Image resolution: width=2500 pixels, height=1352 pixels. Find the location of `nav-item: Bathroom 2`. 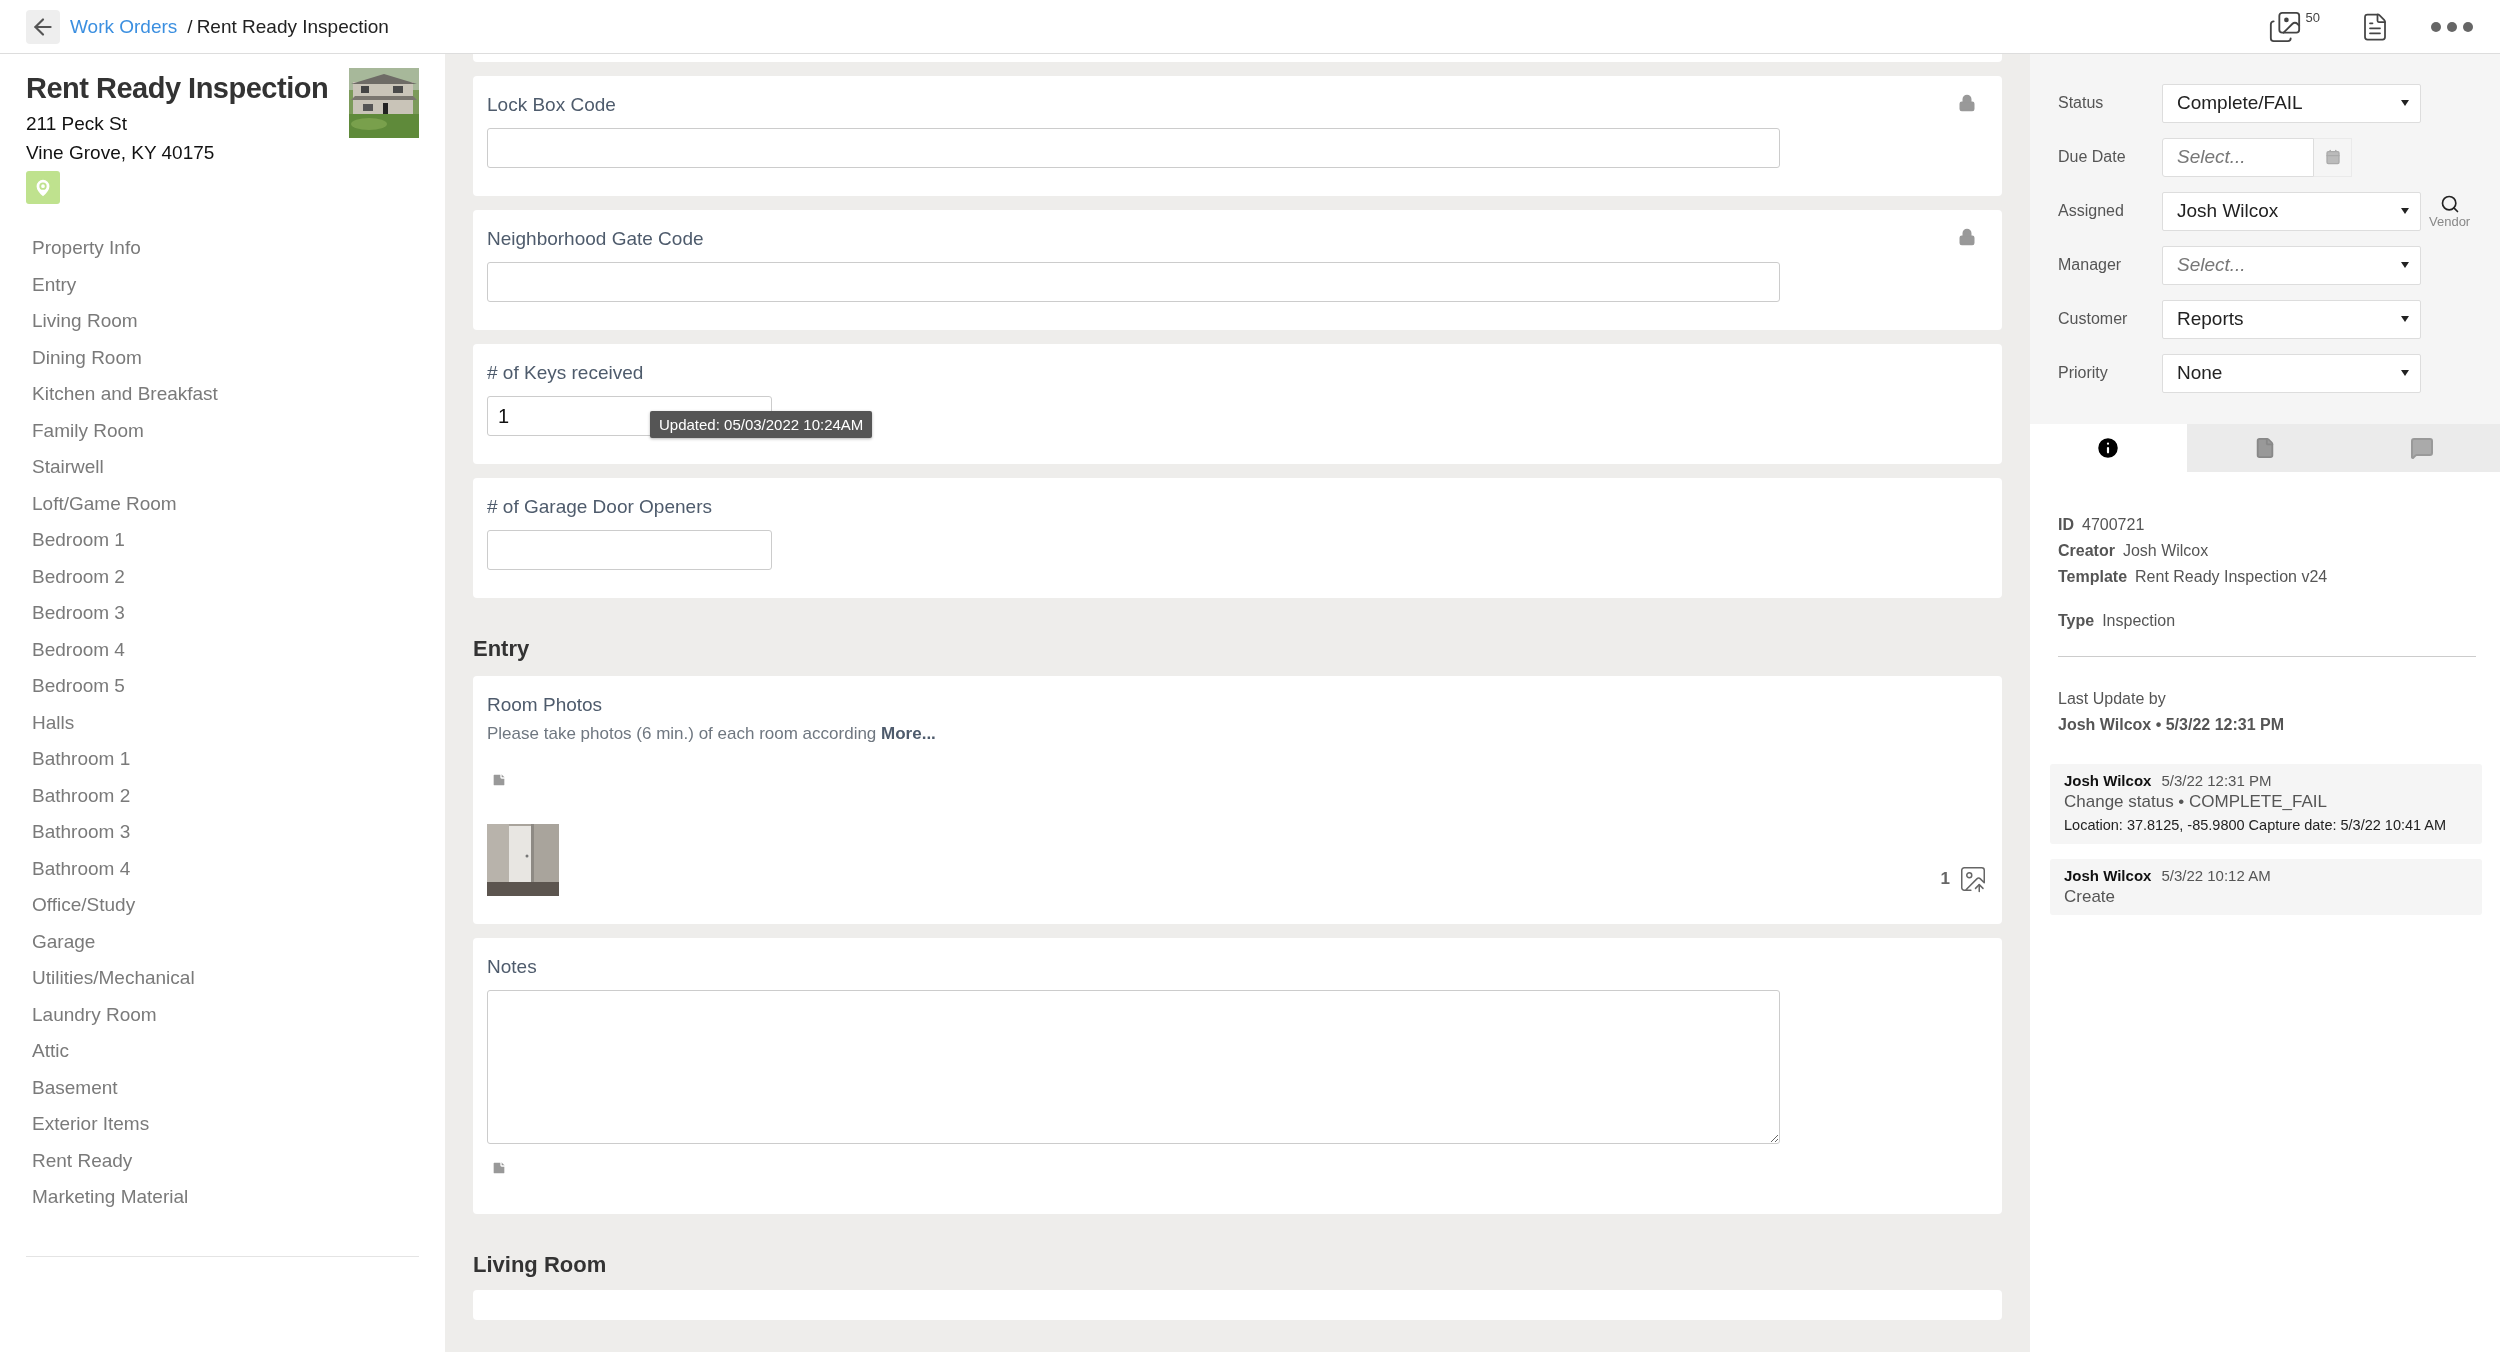

nav-item: Bathroom 2 is located at coordinates (222, 795).